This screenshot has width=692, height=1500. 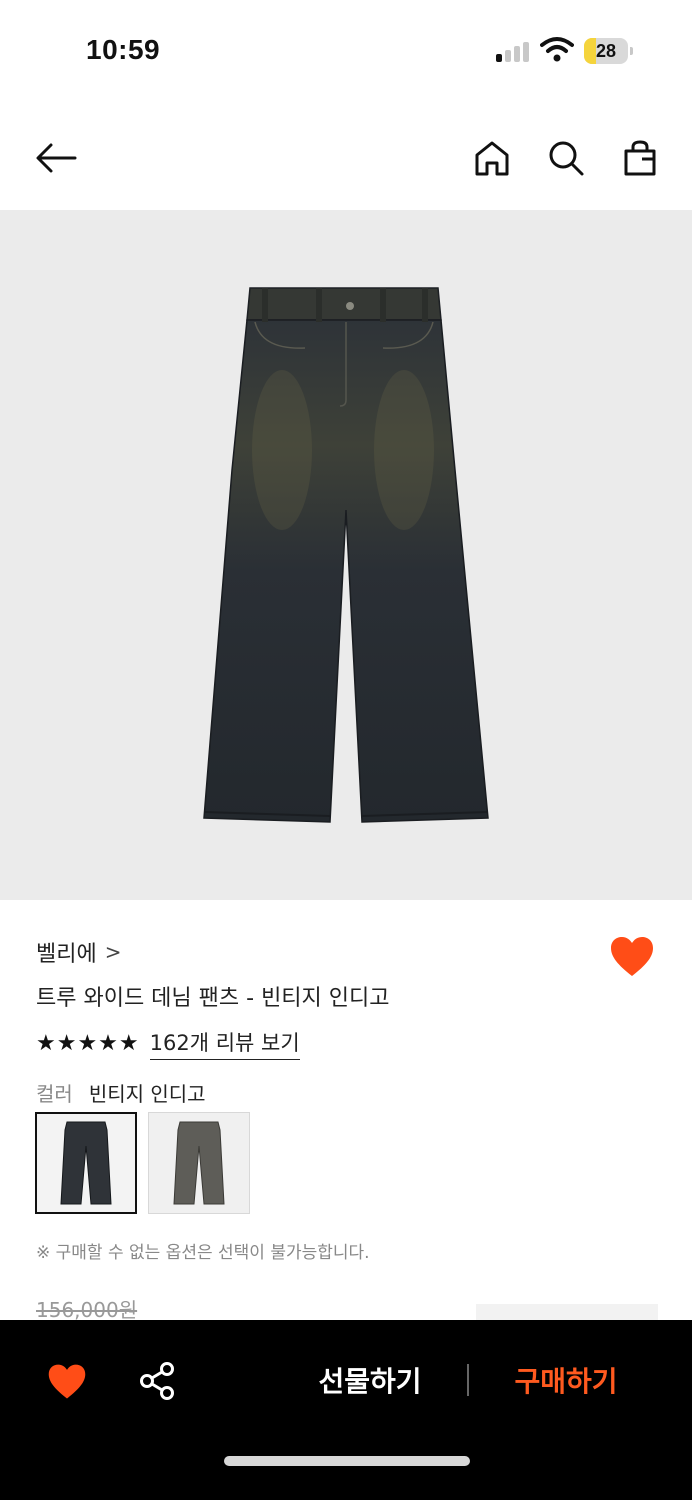 I want to click on back-button, so click(x=56, y=158).